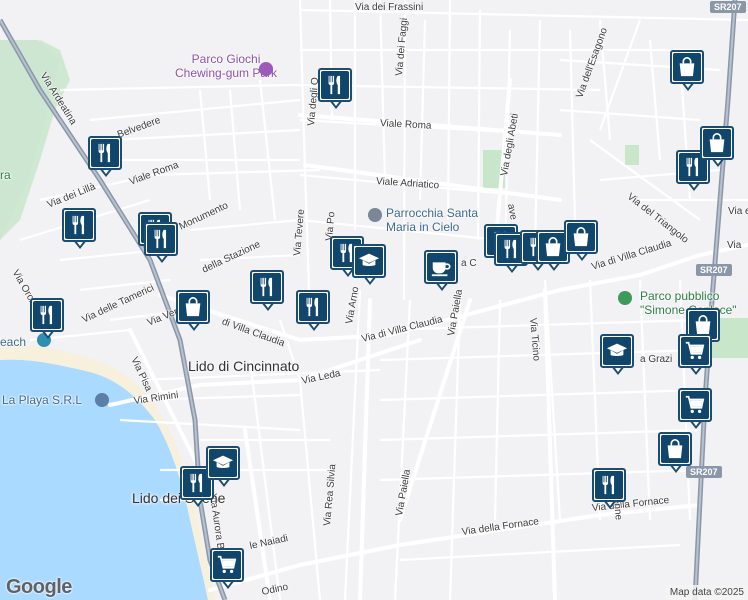  What do you see at coordinates (738, 211) in the screenshot?
I see `street-label: Via e` at bounding box center [738, 211].